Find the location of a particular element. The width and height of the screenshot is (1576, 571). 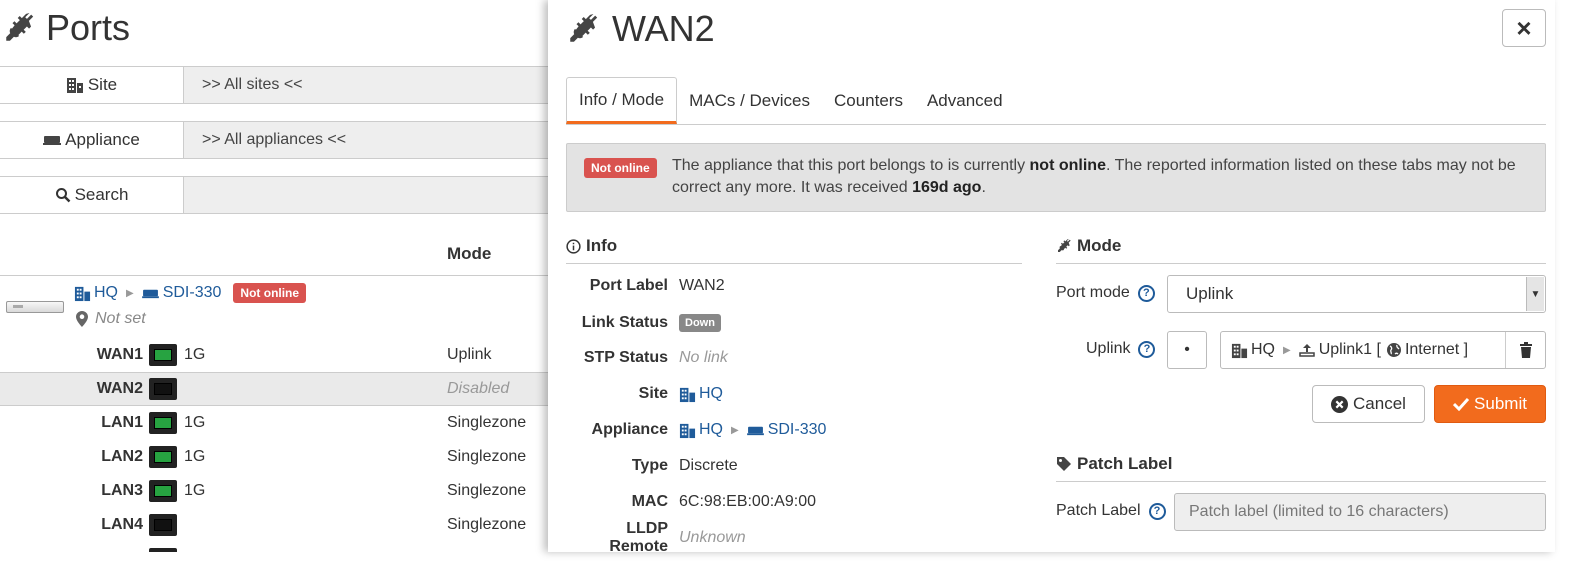

mode-divider is located at coordinates (1301, 263).